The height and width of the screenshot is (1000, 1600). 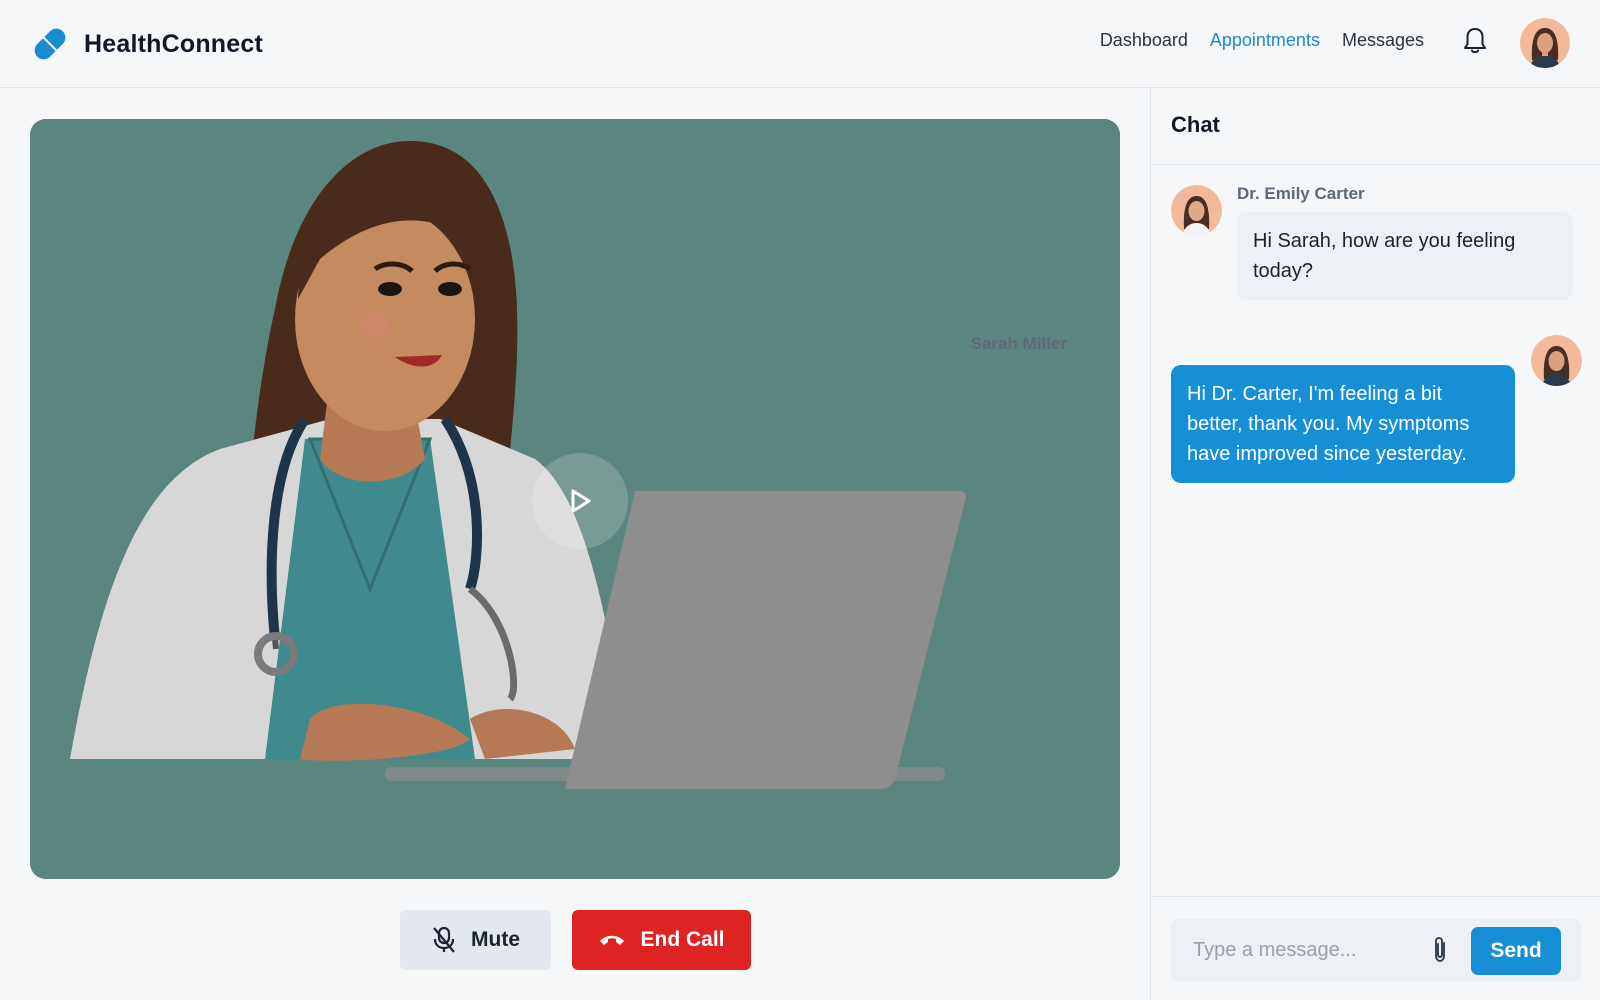 What do you see at coordinates (444, 940) in the screenshot?
I see `mic-off-icon` at bounding box center [444, 940].